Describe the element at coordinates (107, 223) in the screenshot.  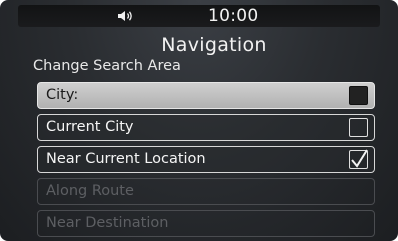
I see `menu-item-label: Near Destination` at that location.